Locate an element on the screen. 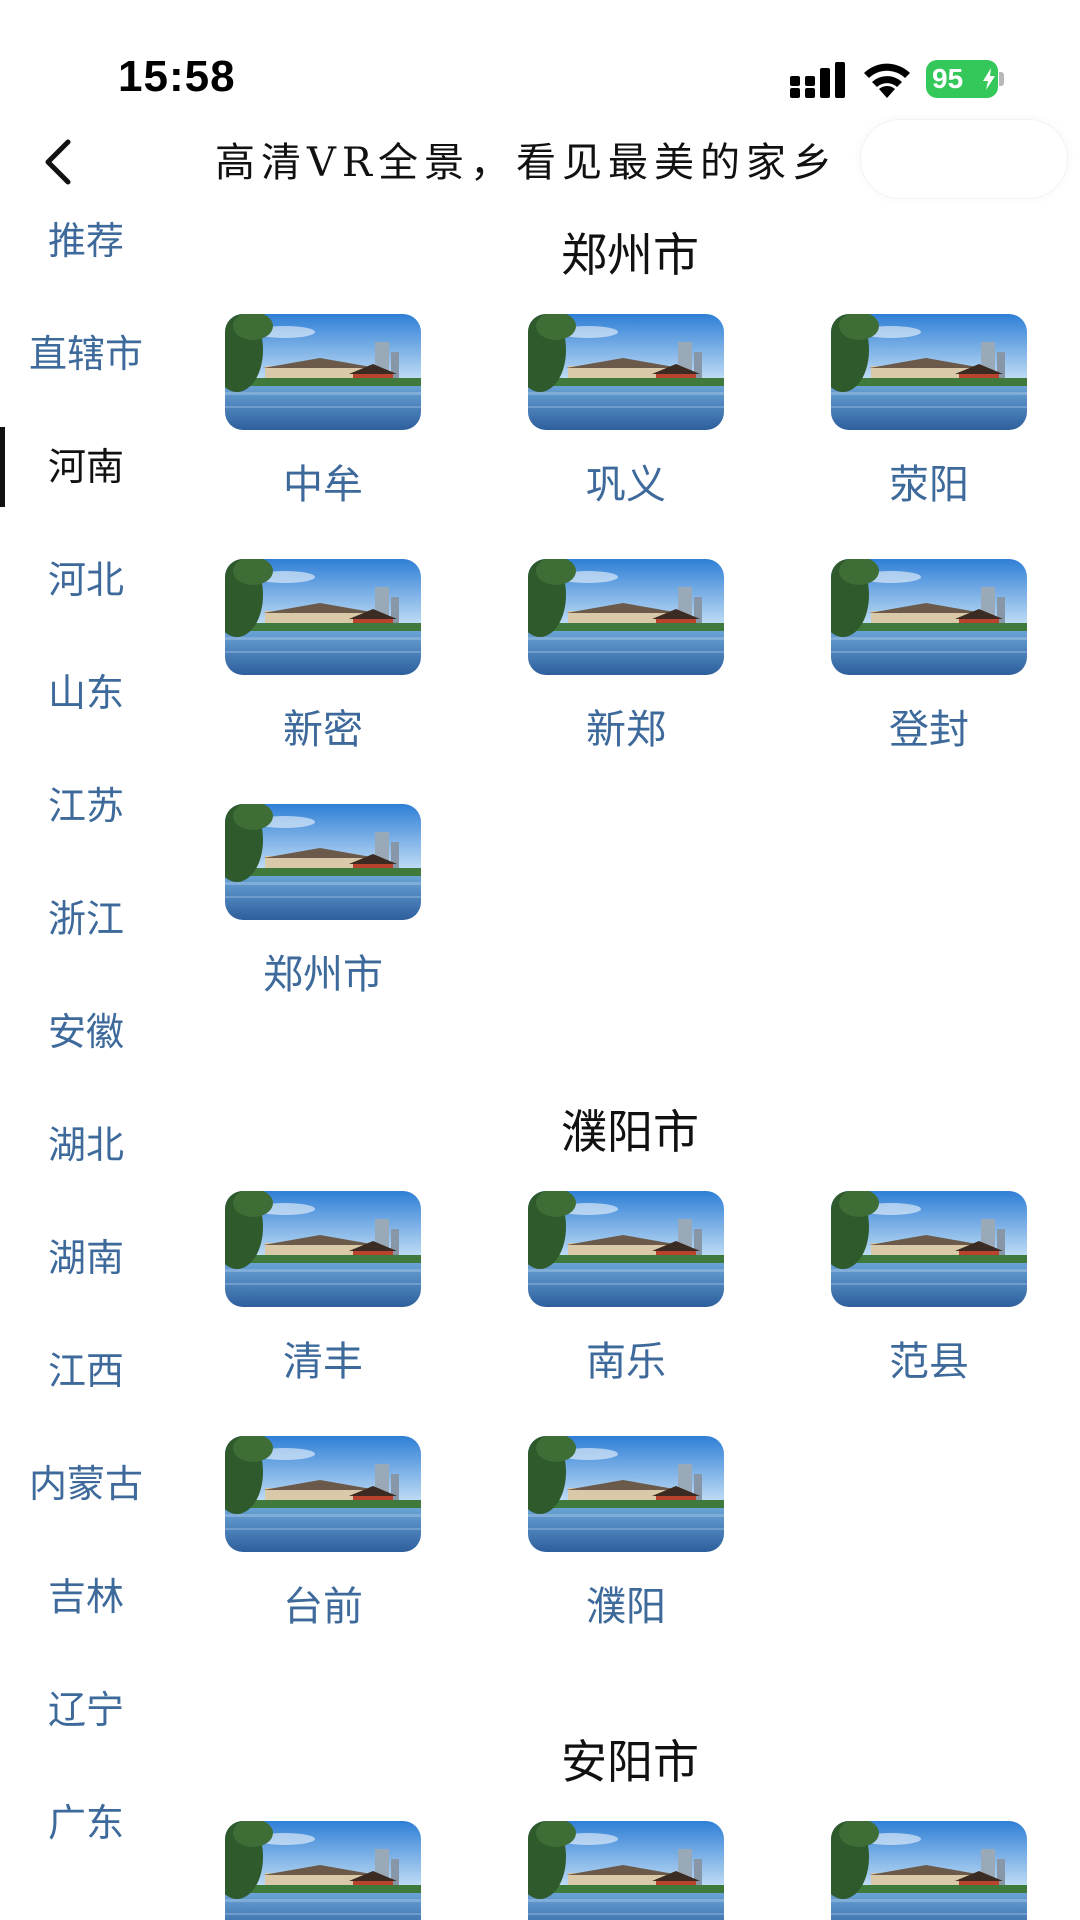 This screenshot has width=1080, height=1920. city-card: 濮阳 is located at coordinates (626, 1534).